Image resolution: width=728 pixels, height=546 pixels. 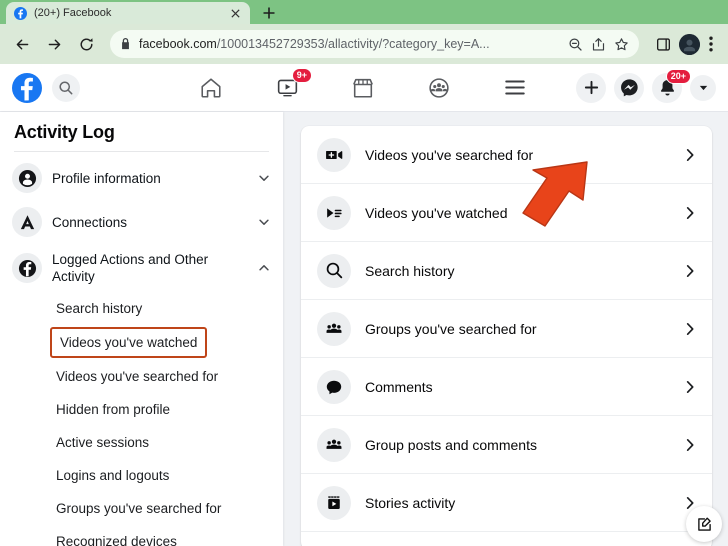 What do you see at coordinates (235, 13) in the screenshot?
I see `close-icon` at bounding box center [235, 13].